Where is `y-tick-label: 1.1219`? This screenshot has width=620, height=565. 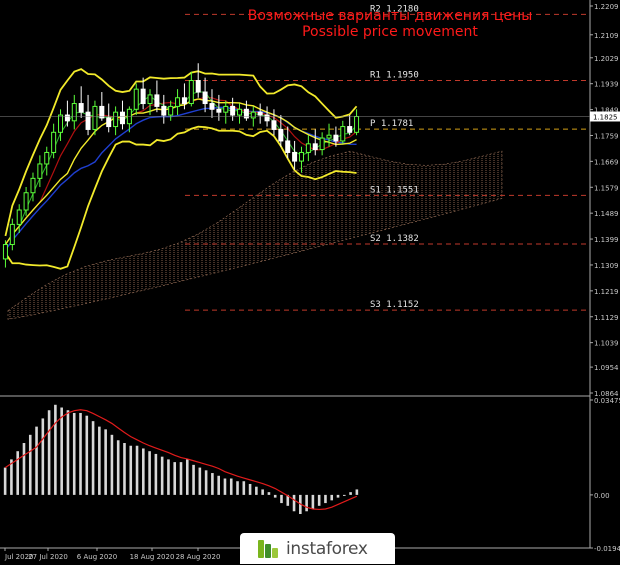 y-tick-label: 1.1219 is located at coordinates (606, 292).